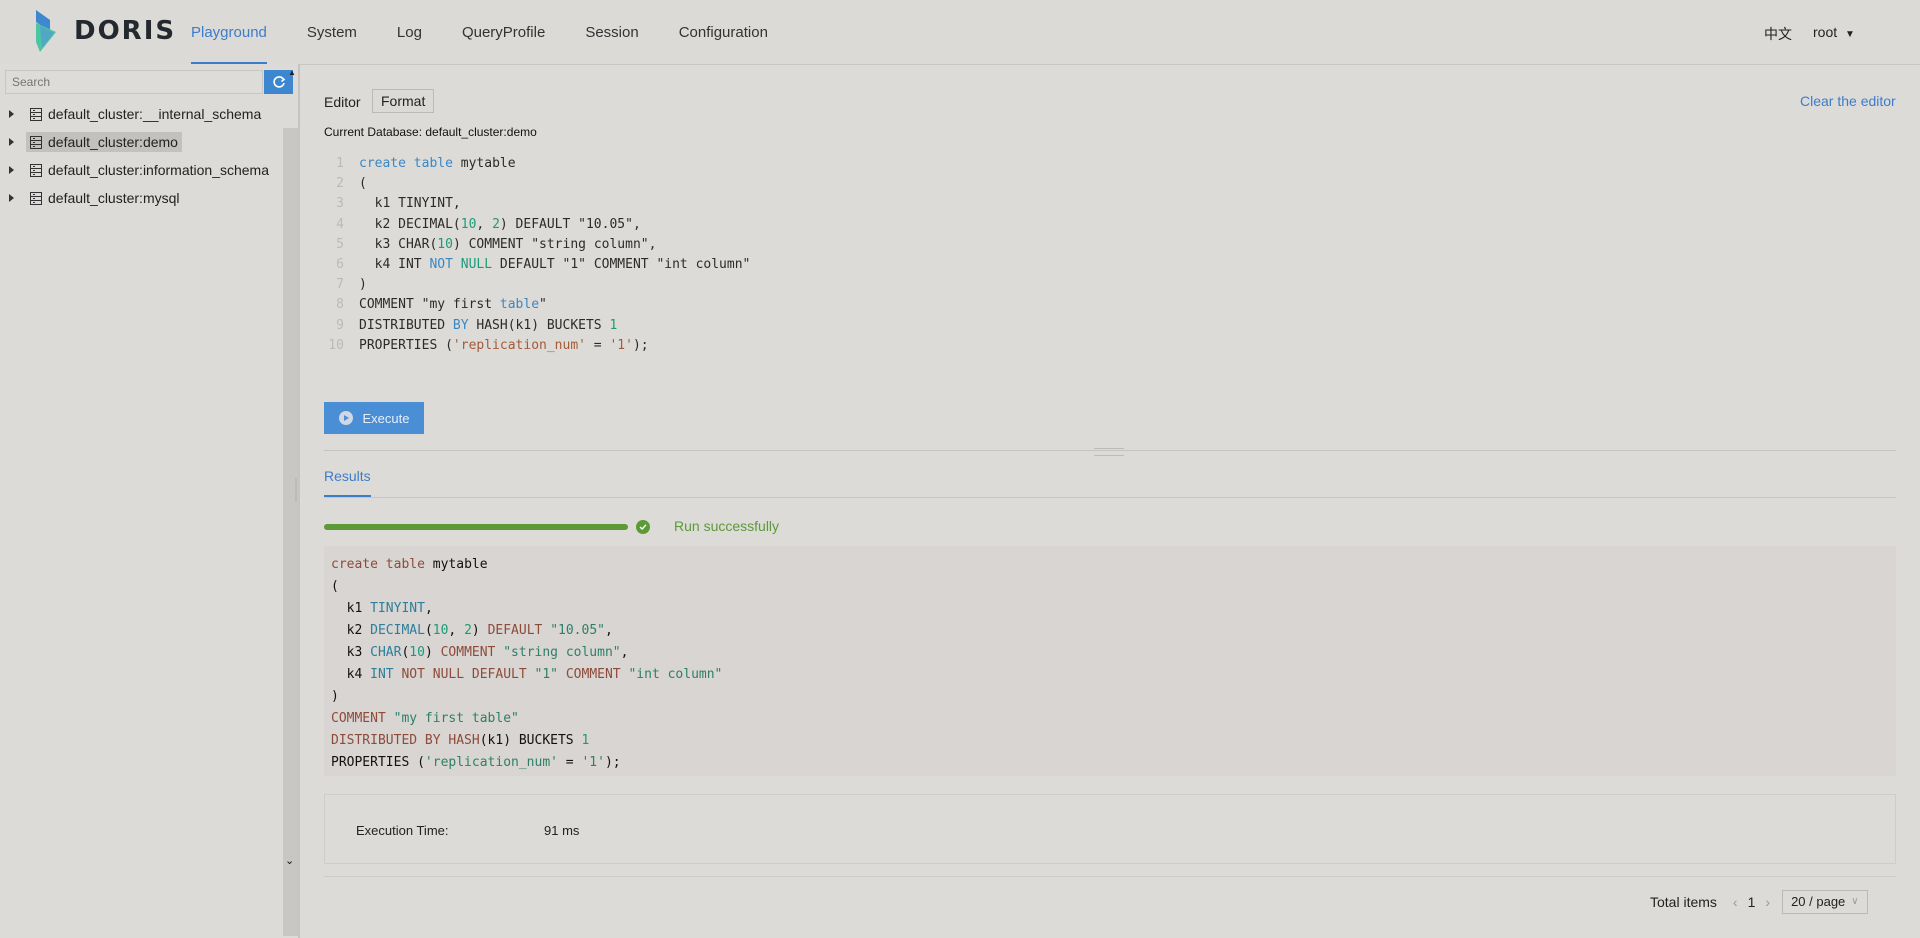  What do you see at coordinates (488, 224) in the screenshot?
I see `code-line: 4 k2 DECIMAL(10, 2) DEFAULT "10.05",` at bounding box center [488, 224].